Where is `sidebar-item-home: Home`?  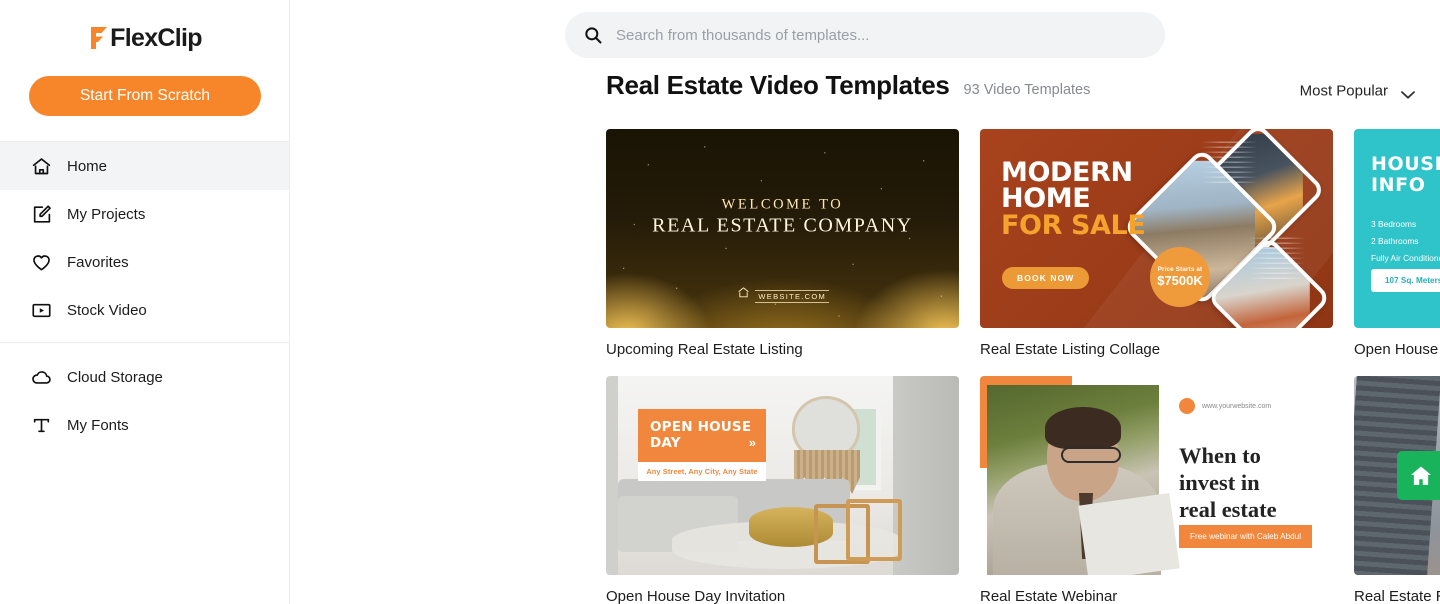 sidebar-item-home: Home is located at coordinates (144, 166).